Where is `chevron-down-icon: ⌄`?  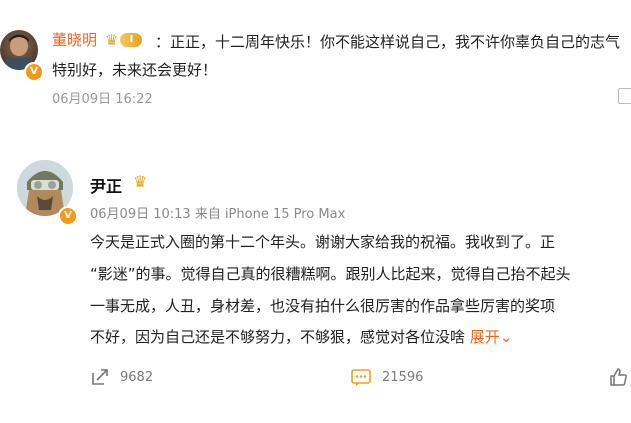
chevron-down-icon: ⌄ is located at coordinates (506, 337).